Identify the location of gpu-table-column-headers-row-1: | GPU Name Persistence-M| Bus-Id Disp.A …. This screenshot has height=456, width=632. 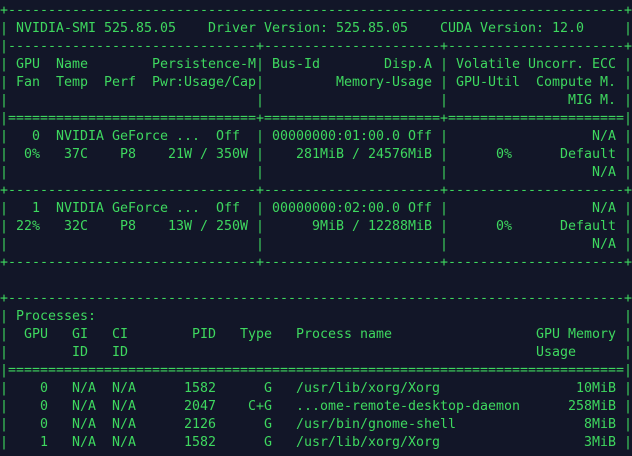
(316, 64).